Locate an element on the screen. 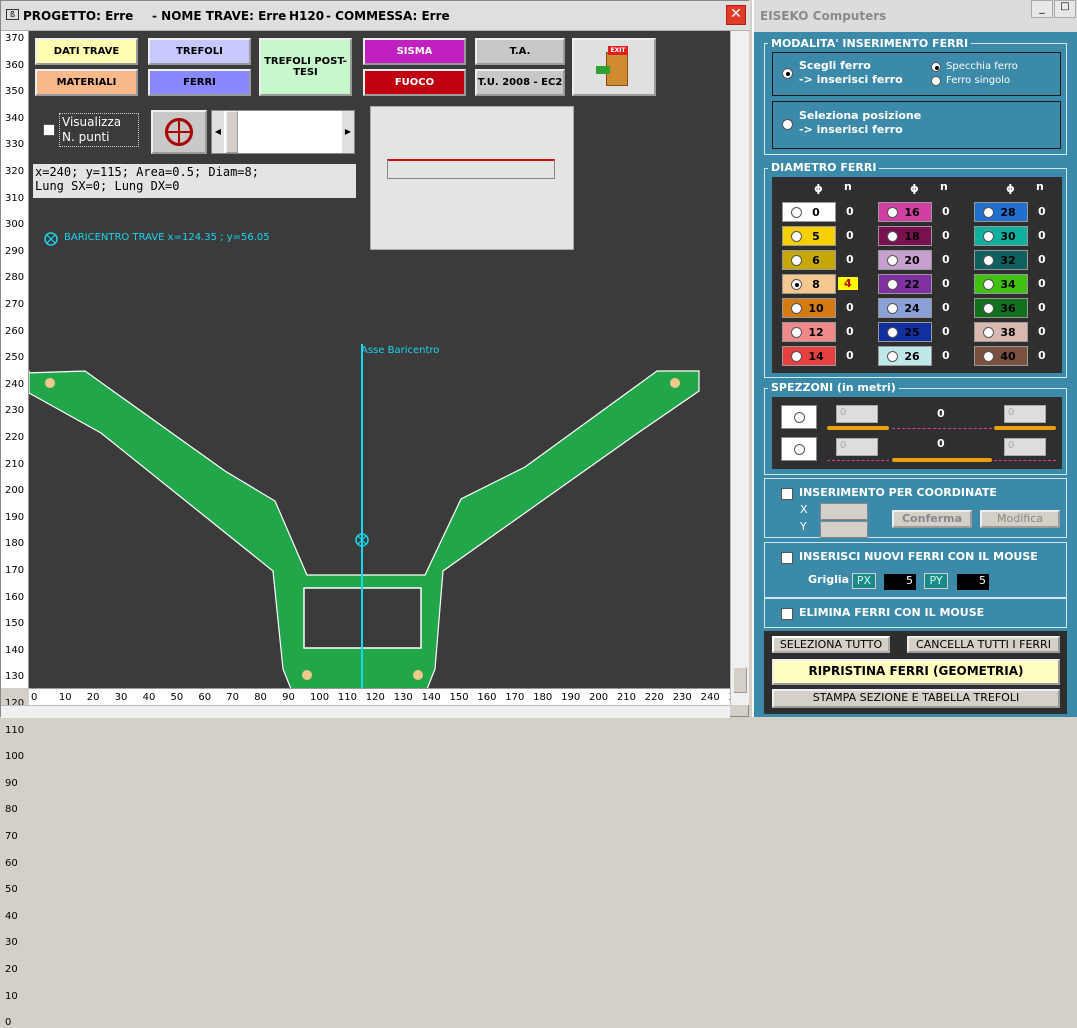  modifica-button: Modifica is located at coordinates (1020, 519).